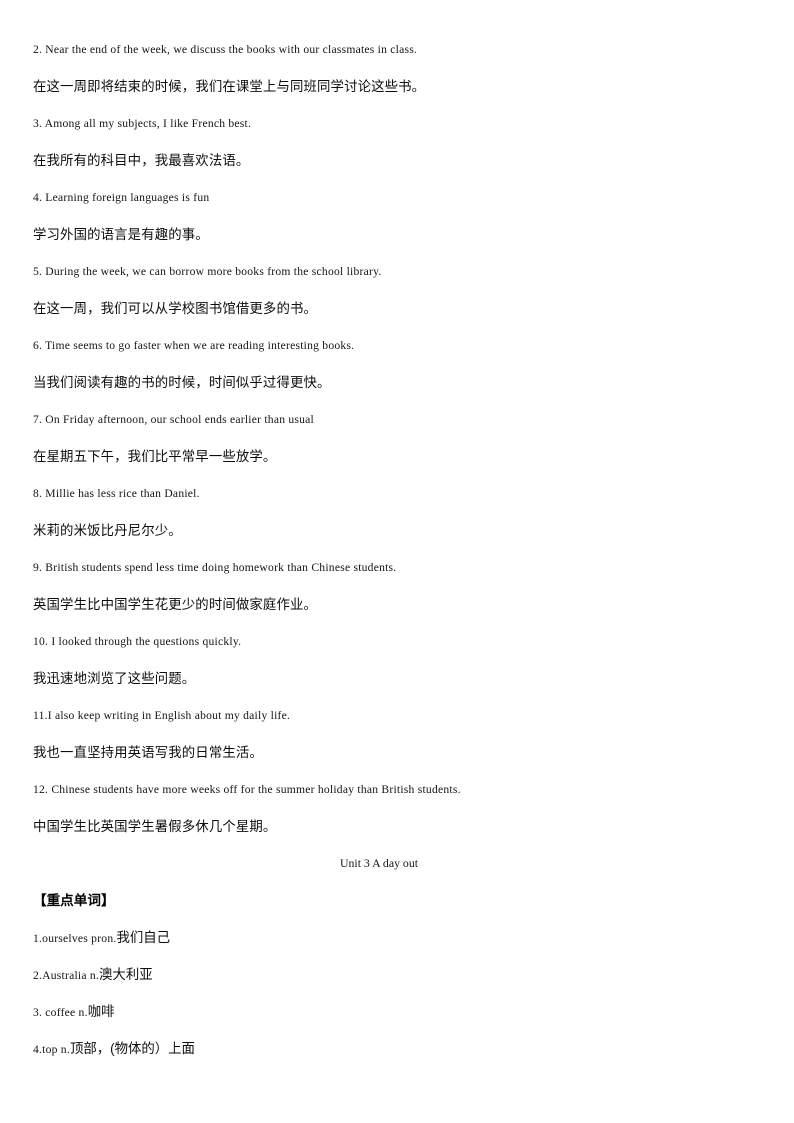 Image resolution: width=794 pixels, height=1123 pixels. I want to click on vocabulary-entry: 4.top n.顶部，(物体的）上面, so click(397, 1055).